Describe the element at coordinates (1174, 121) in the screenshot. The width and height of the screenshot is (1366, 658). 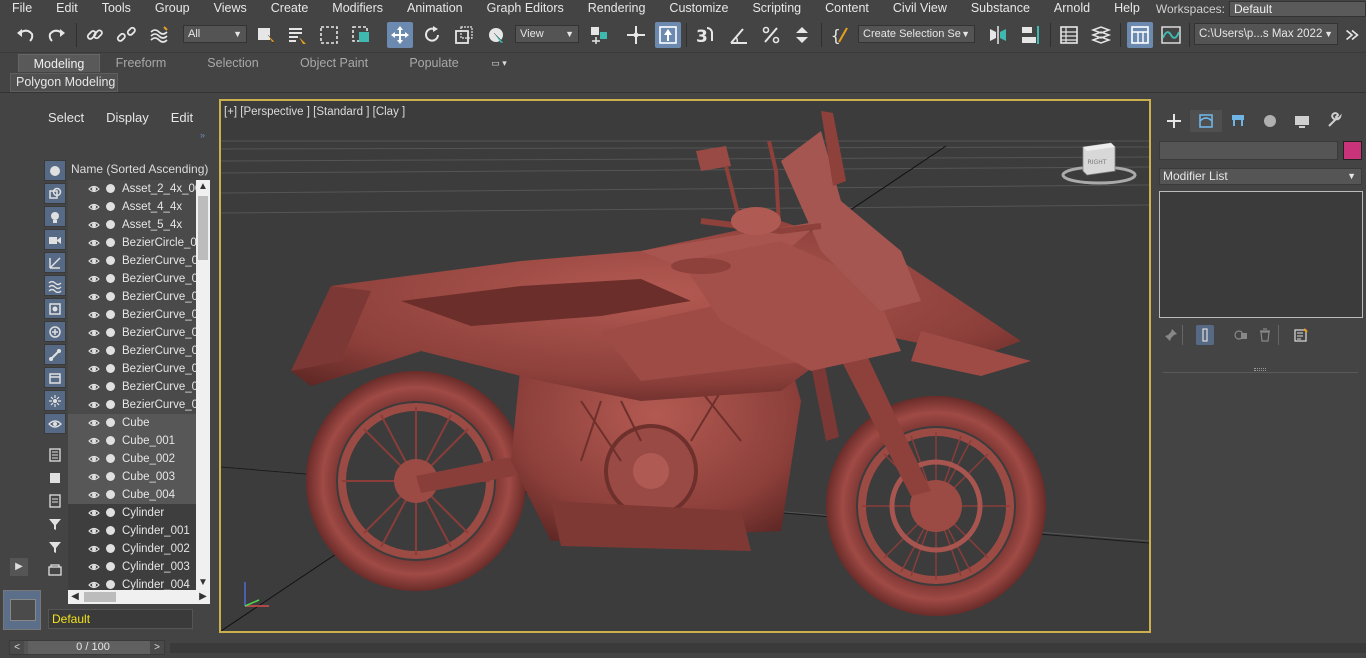
I see `create-tab-icon` at that location.